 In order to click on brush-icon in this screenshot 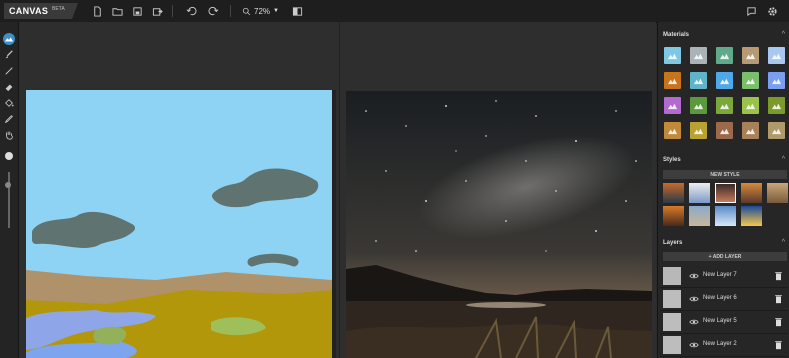, I will do `click(9, 55)`.